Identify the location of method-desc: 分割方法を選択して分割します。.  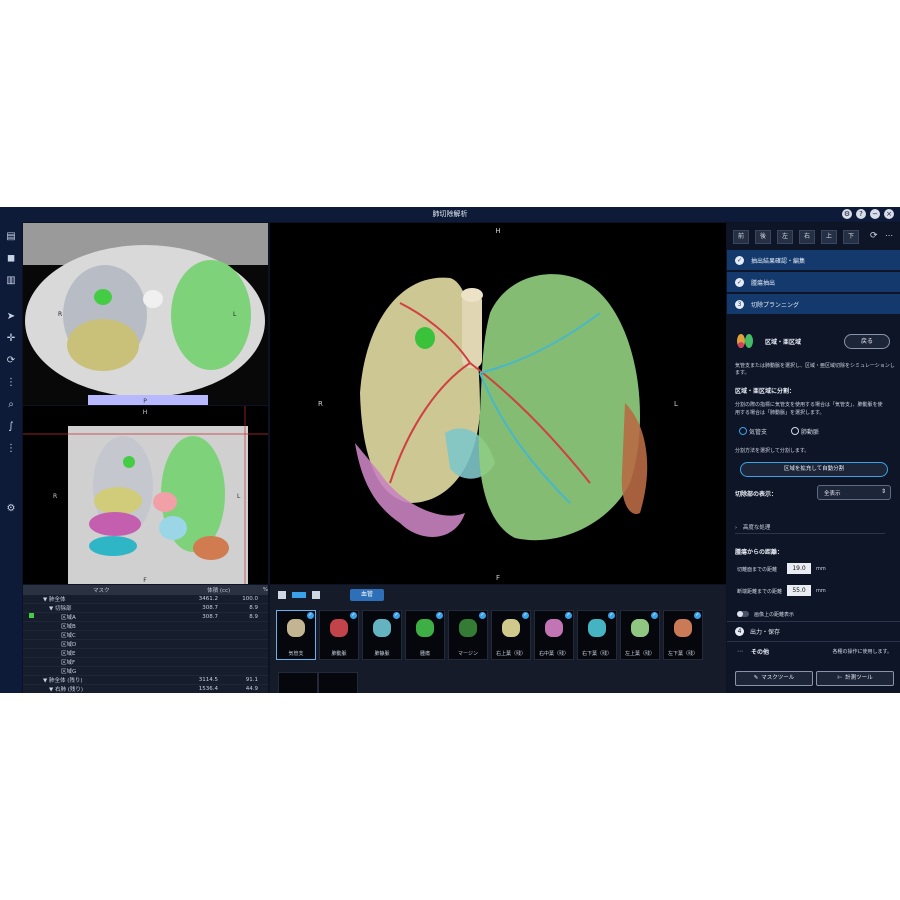
(772, 451).